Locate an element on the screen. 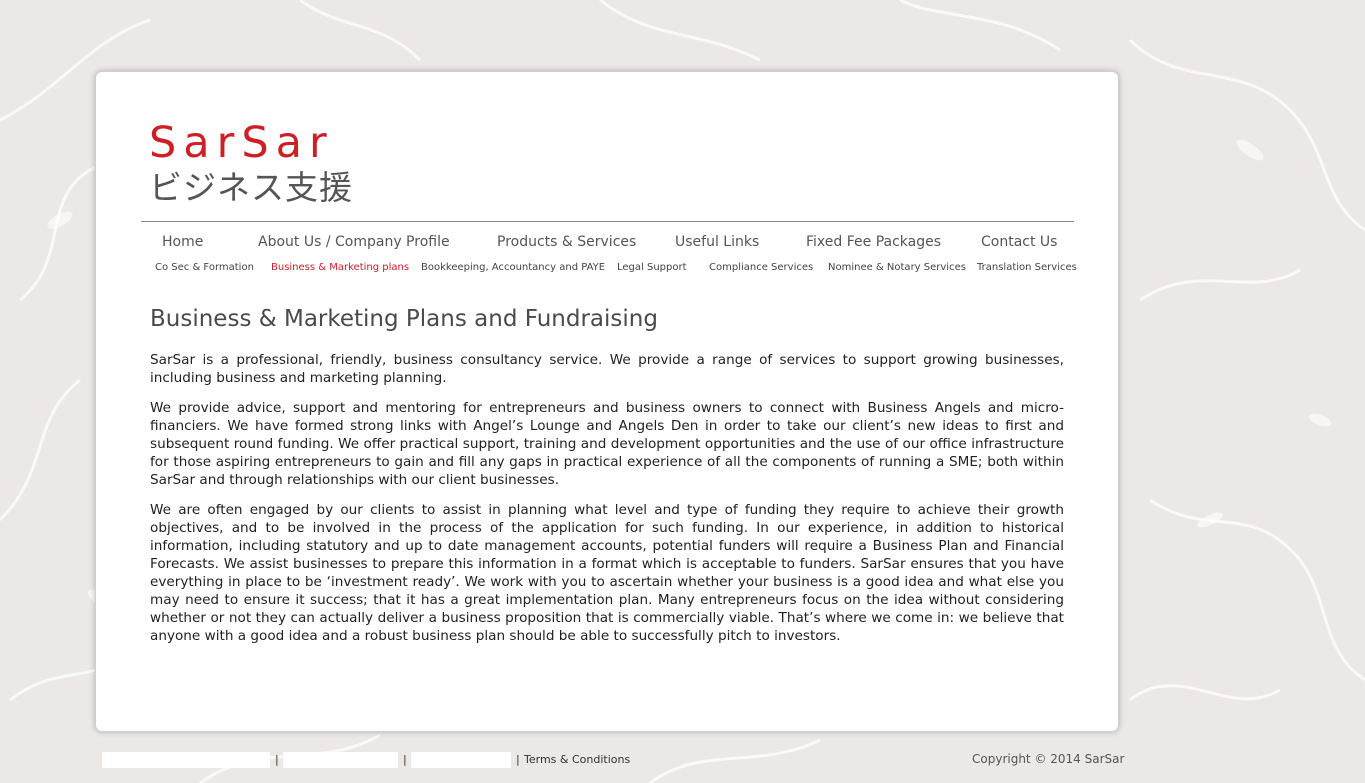 The height and width of the screenshot is (783, 1365). subnav-item-nominee-notary: Nominee & Notary Services is located at coordinates (897, 267).